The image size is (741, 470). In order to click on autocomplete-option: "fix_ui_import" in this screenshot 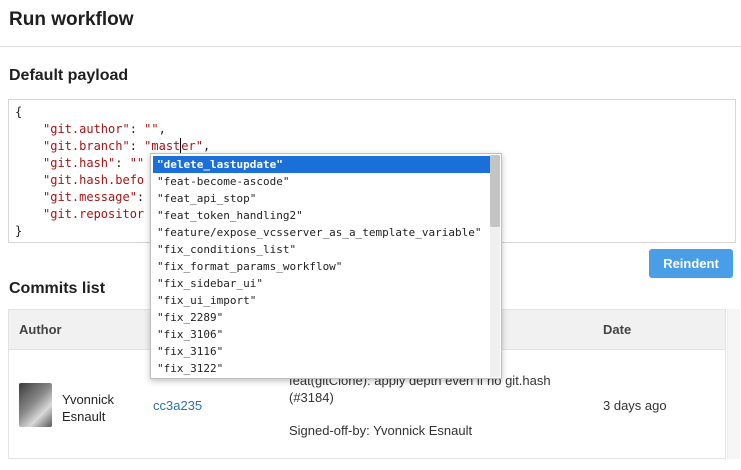, I will do `click(321, 300)`.